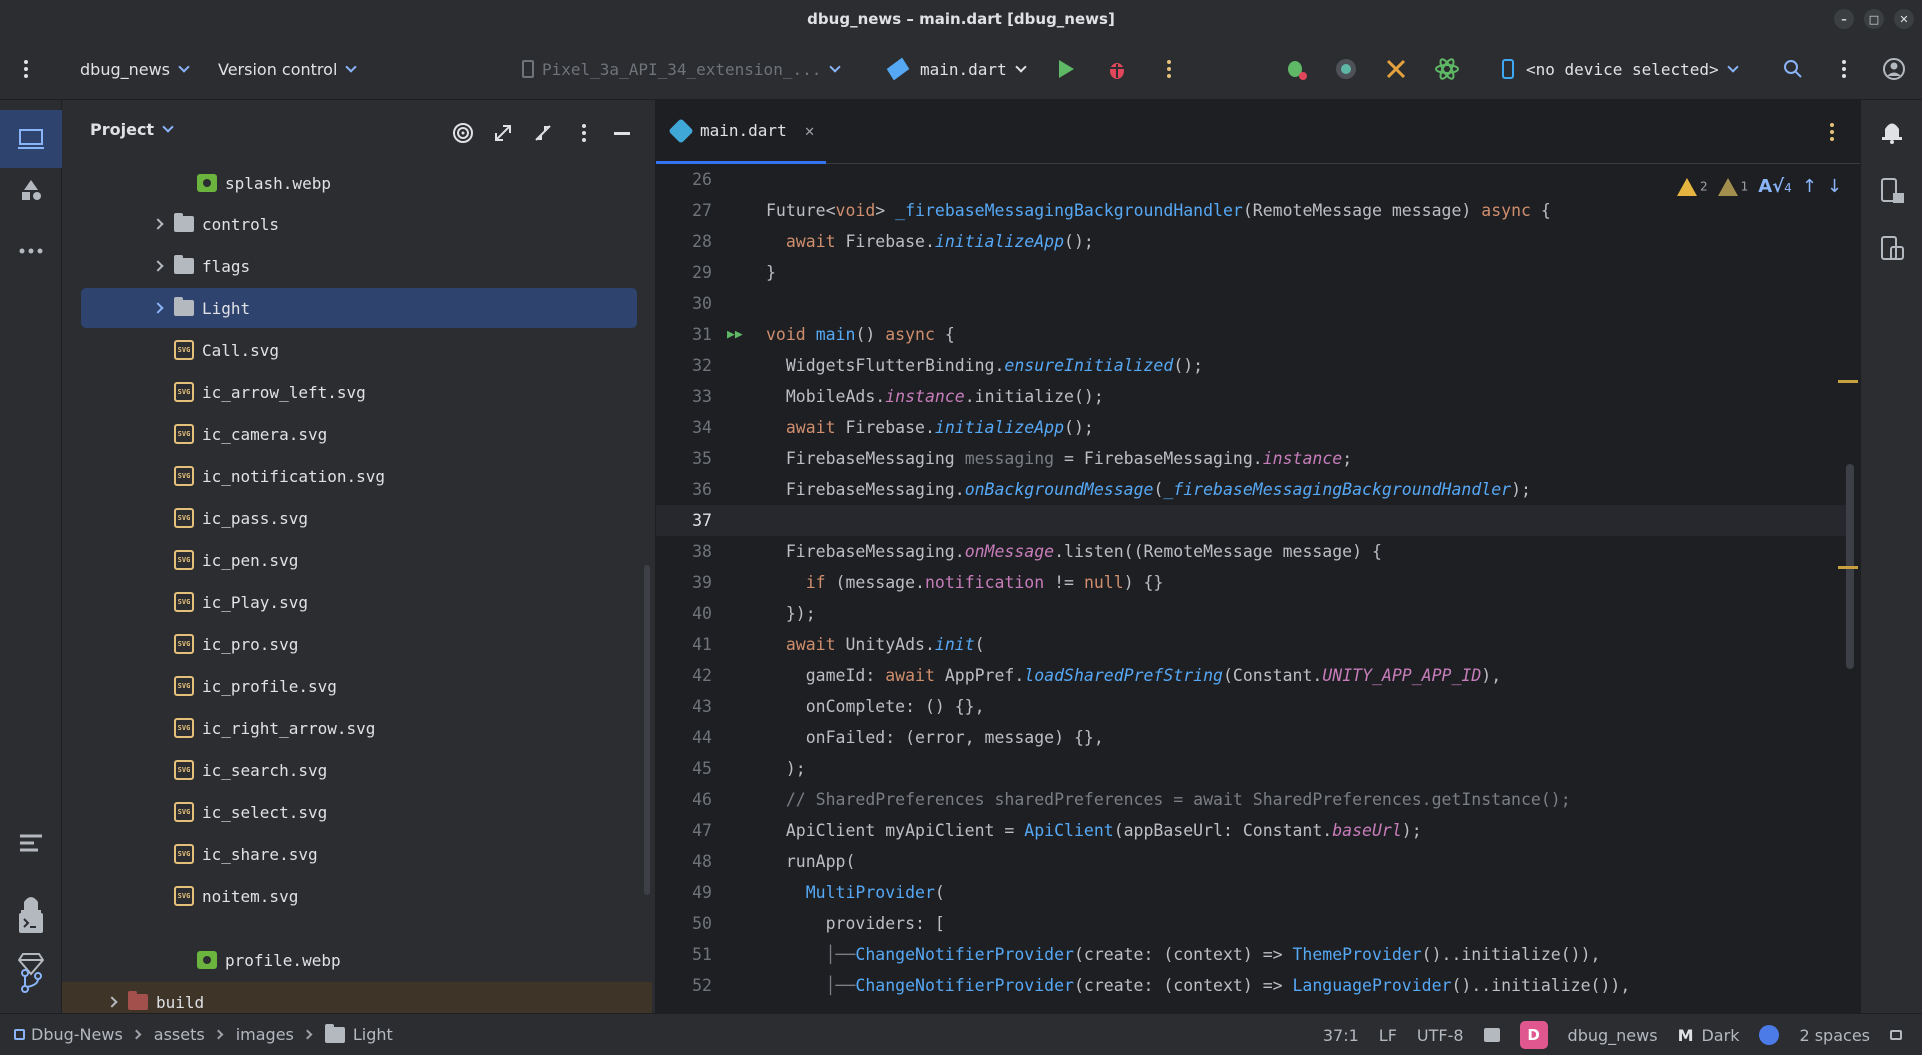 The image size is (1922, 1055). I want to click on close-tab-icon: ✕, so click(810, 130).